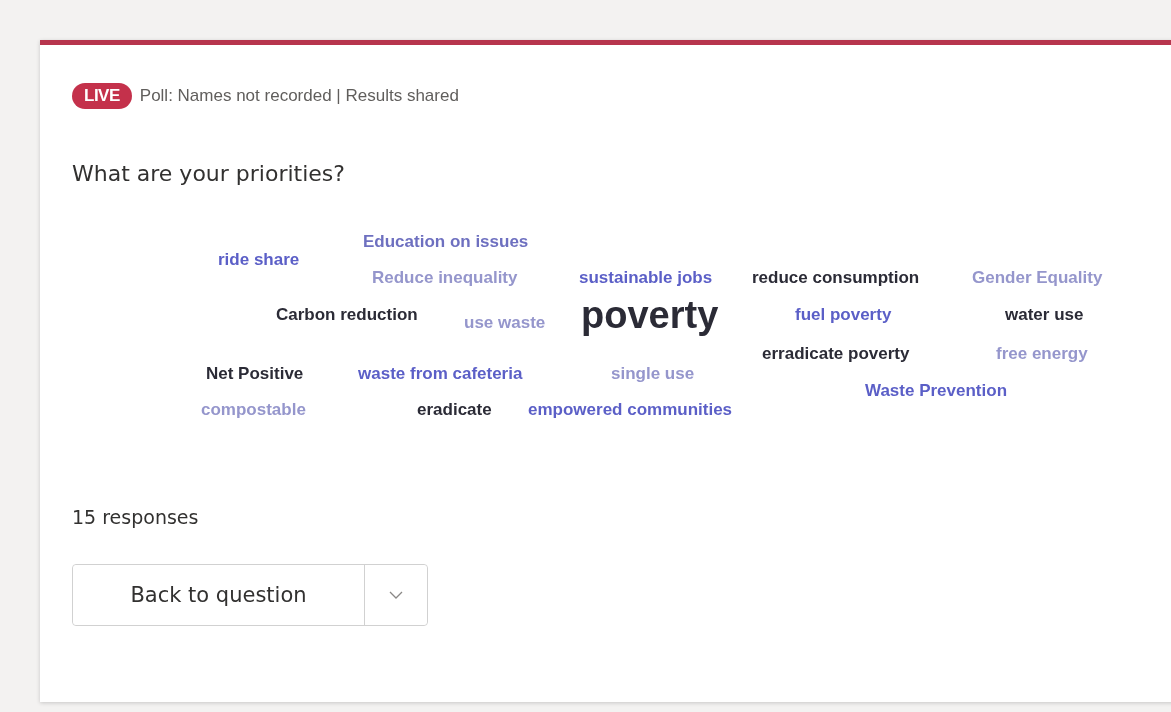  What do you see at coordinates (936, 390) in the screenshot?
I see `cloud-word: Waste Prevention` at bounding box center [936, 390].